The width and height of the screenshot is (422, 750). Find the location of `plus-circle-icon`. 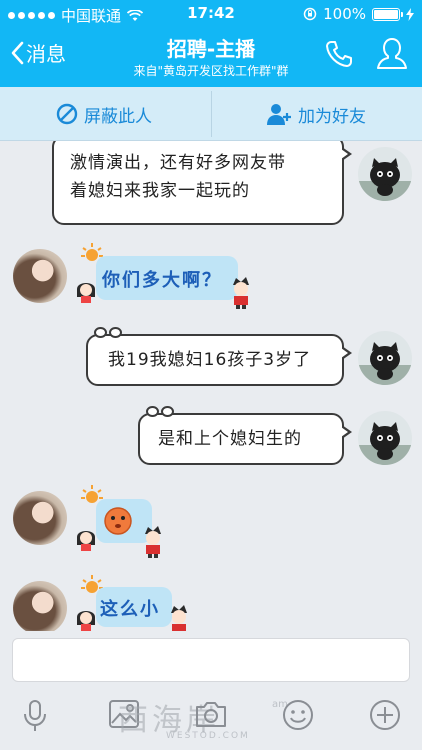

plus-circle-icon is located at coordinates (385, 715).